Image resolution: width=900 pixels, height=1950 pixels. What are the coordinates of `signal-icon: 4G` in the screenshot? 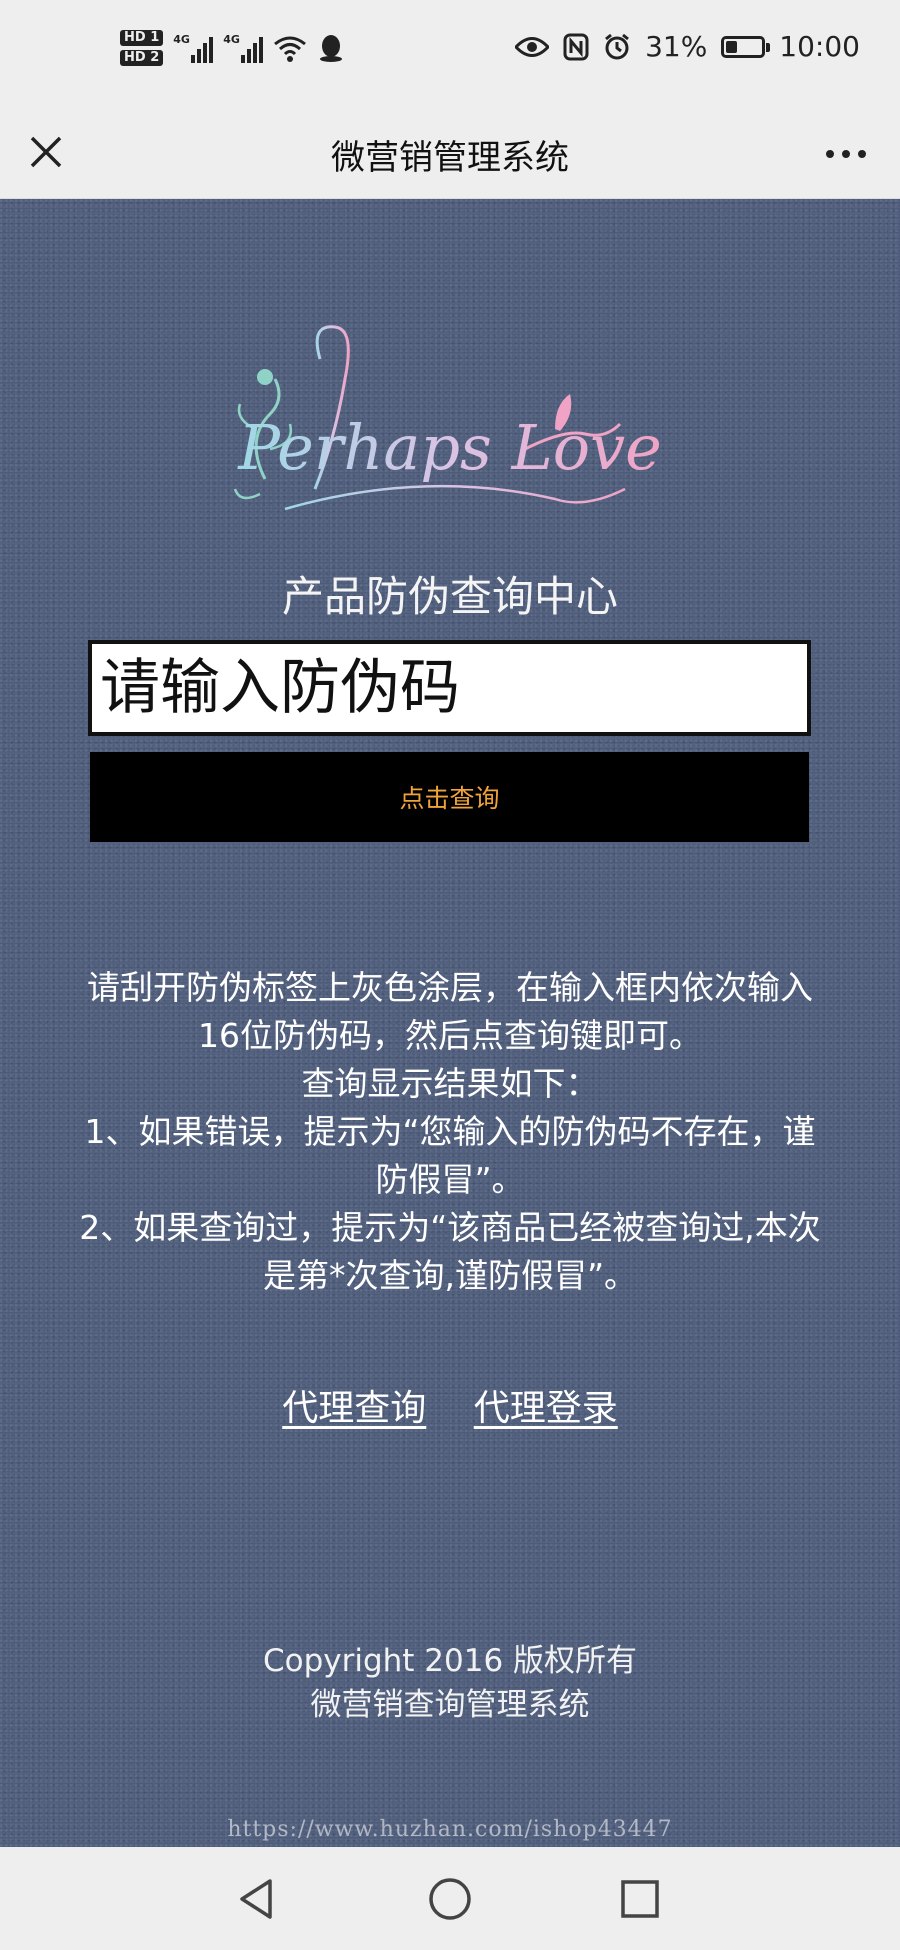 It's located at (193, 48).